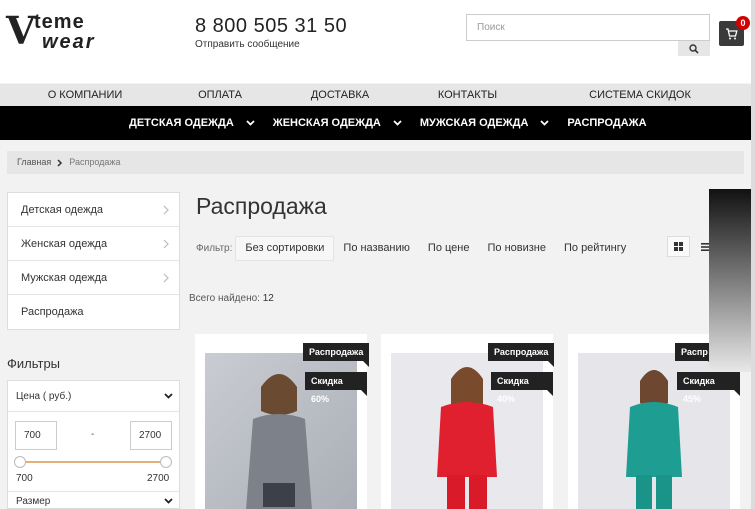 The width and height of the screenshot is (755, 509). What do you see at coordinates (247, 44) in the screenshot?
I see `send-message-link: Отправить сообщение` at bounding box center [247, 44].